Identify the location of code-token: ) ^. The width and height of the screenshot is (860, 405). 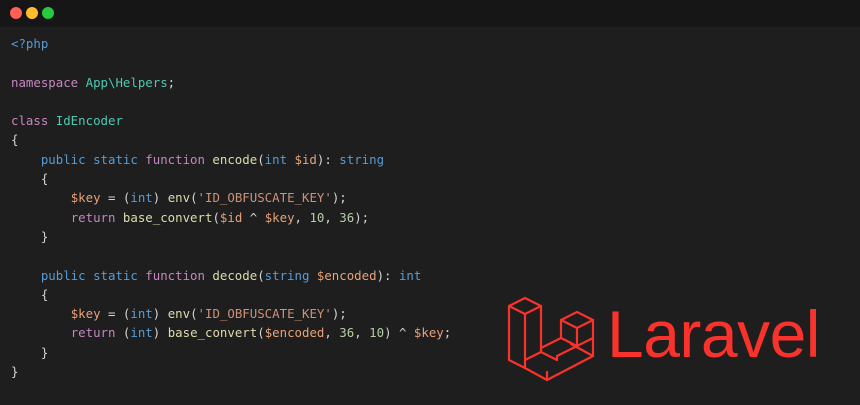
(399, 333).